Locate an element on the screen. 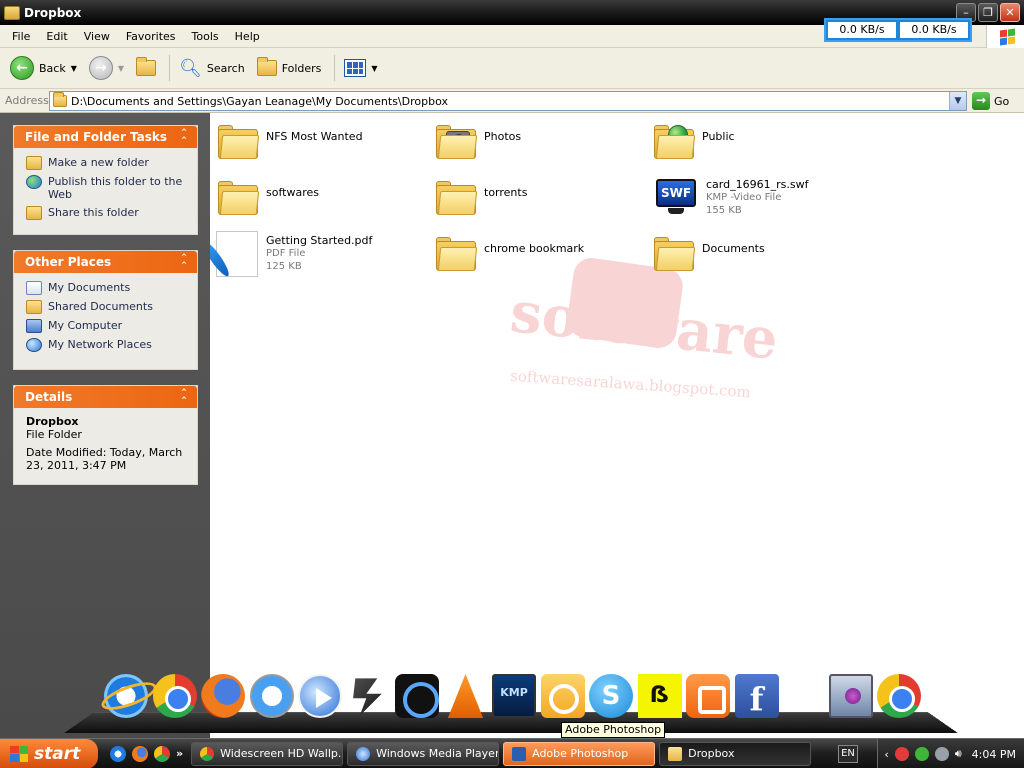 This screenshot has width=1024, height=768. safari-icon is located at coordinates (271, 696).